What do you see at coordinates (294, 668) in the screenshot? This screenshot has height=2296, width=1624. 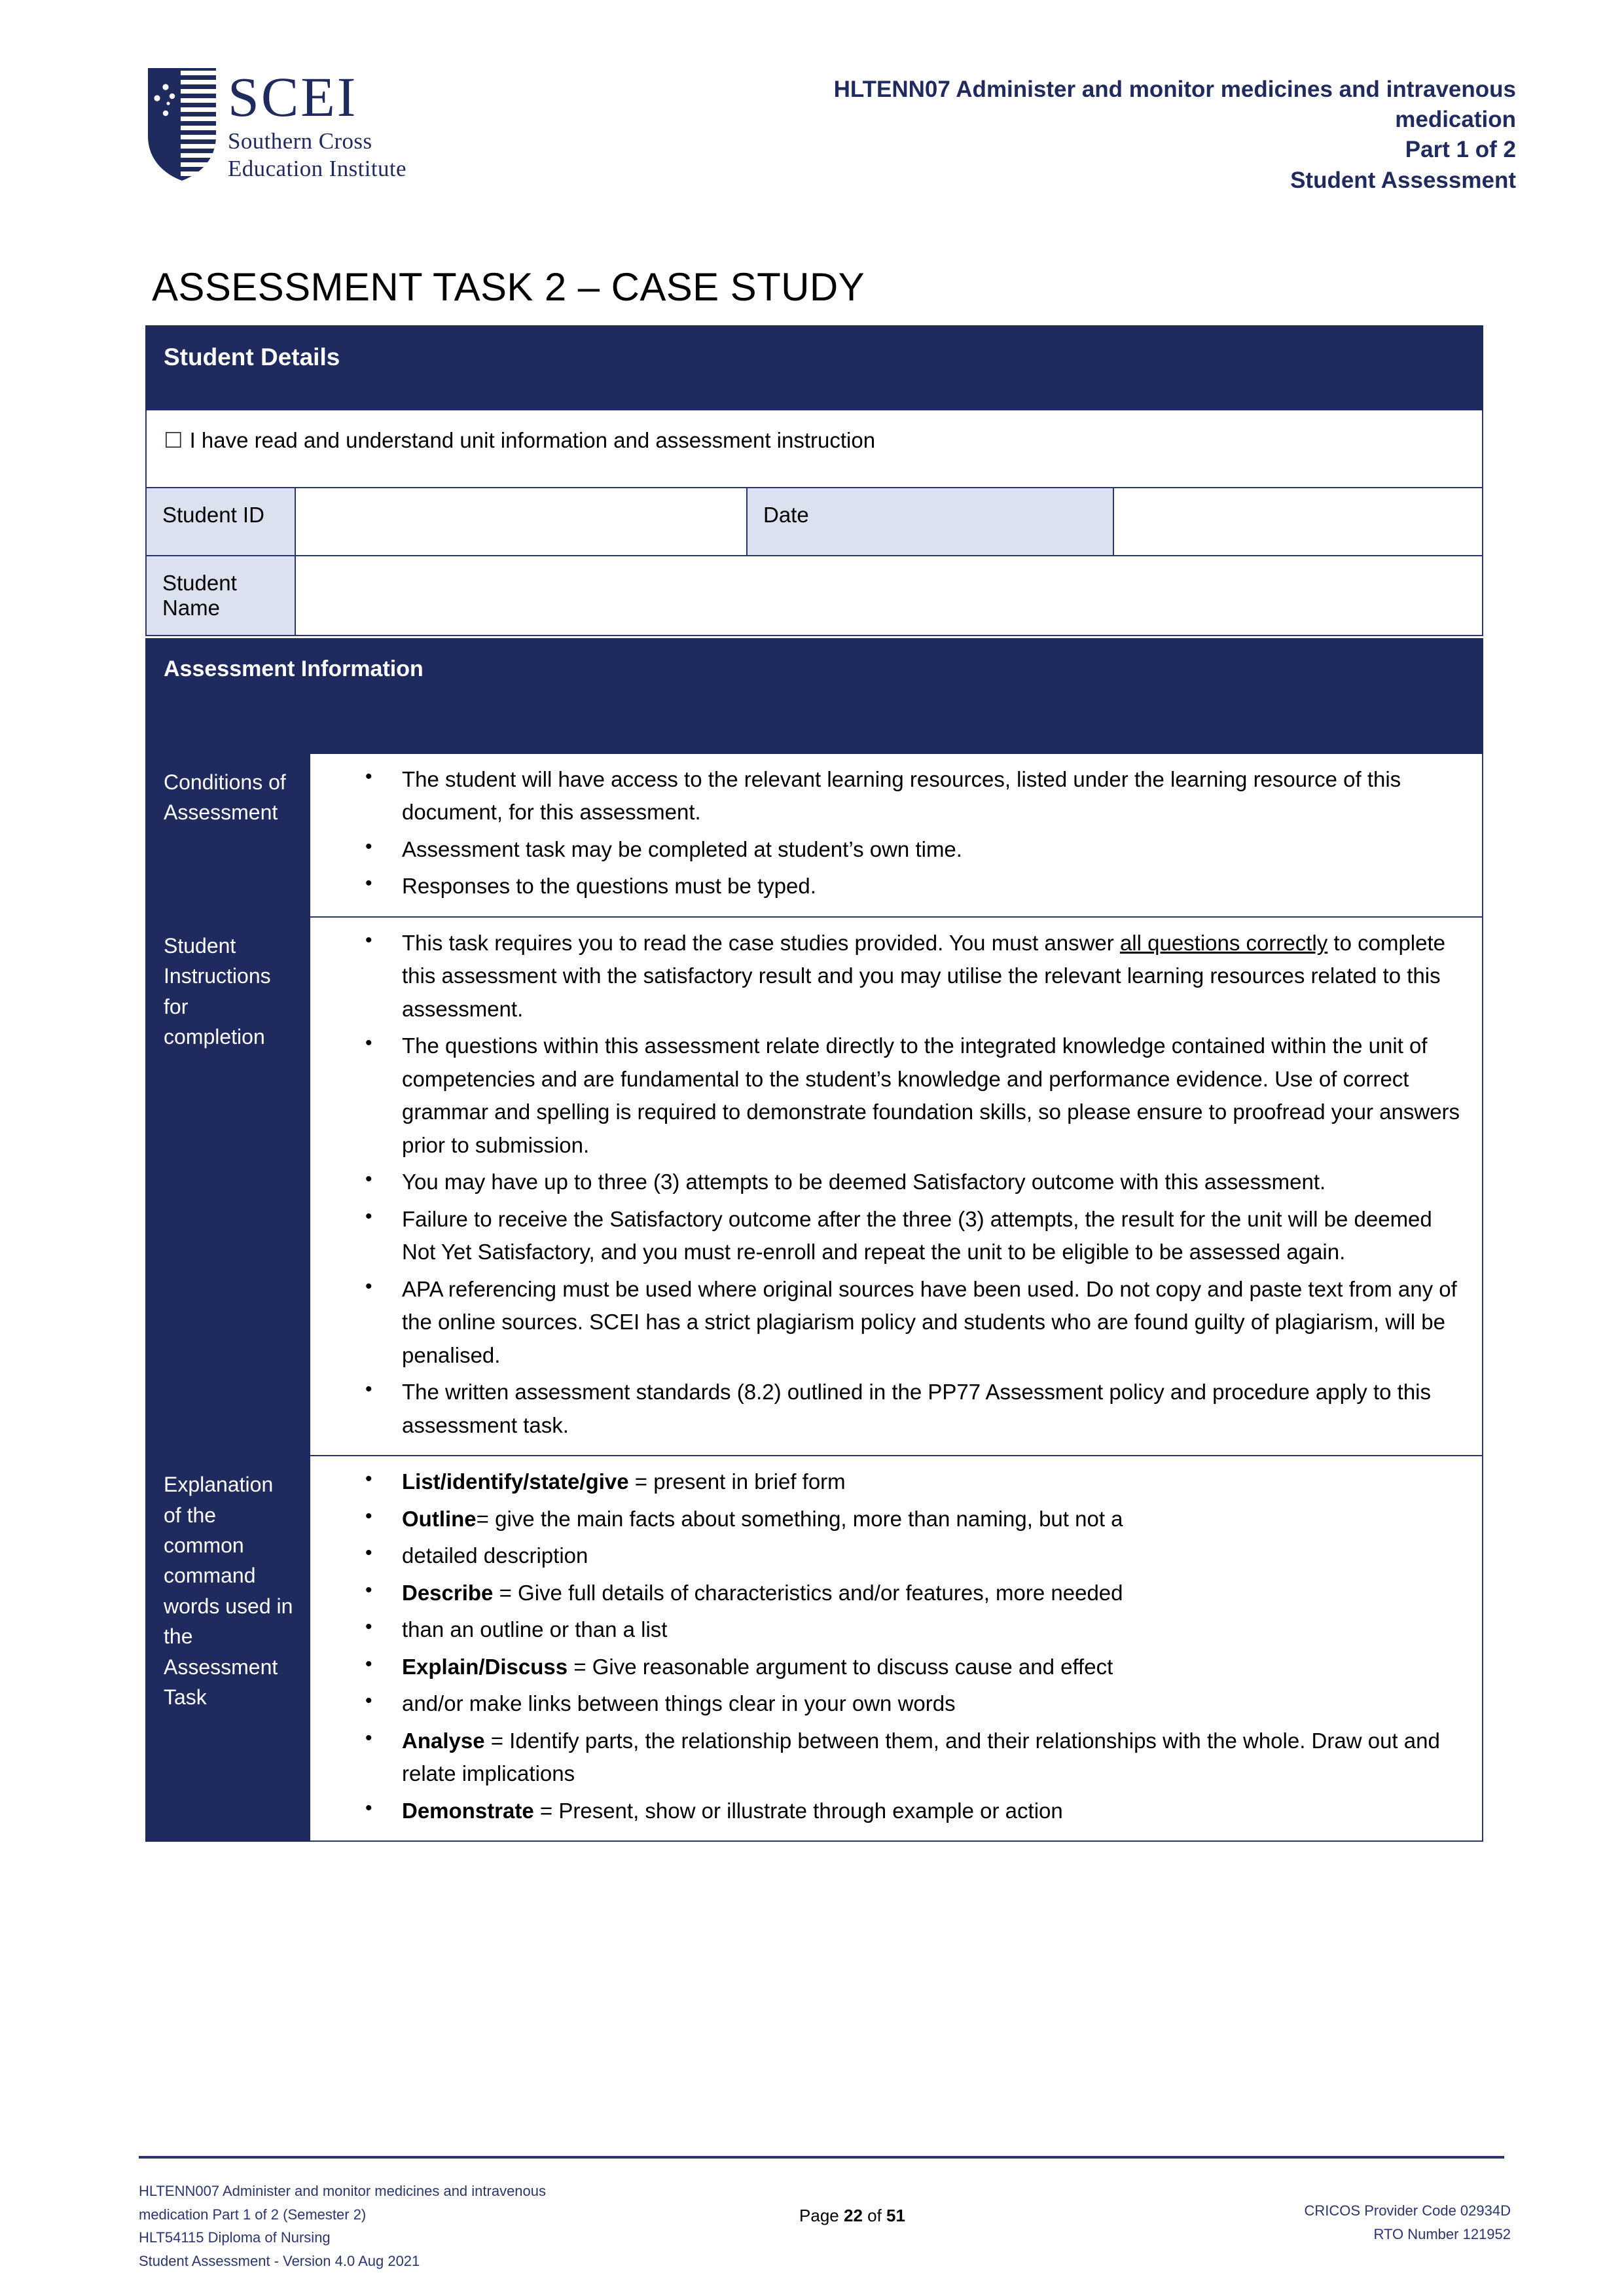 I see `assessment-information-title: Assessment Information` at bounding box center [294, 668].